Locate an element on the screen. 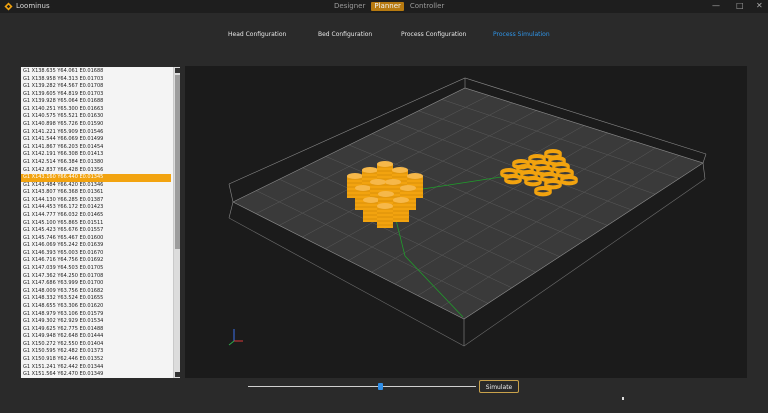  gcode-line: G1 X149.625 Y62.775 E0.01488 is located at coordinates (96, 330).